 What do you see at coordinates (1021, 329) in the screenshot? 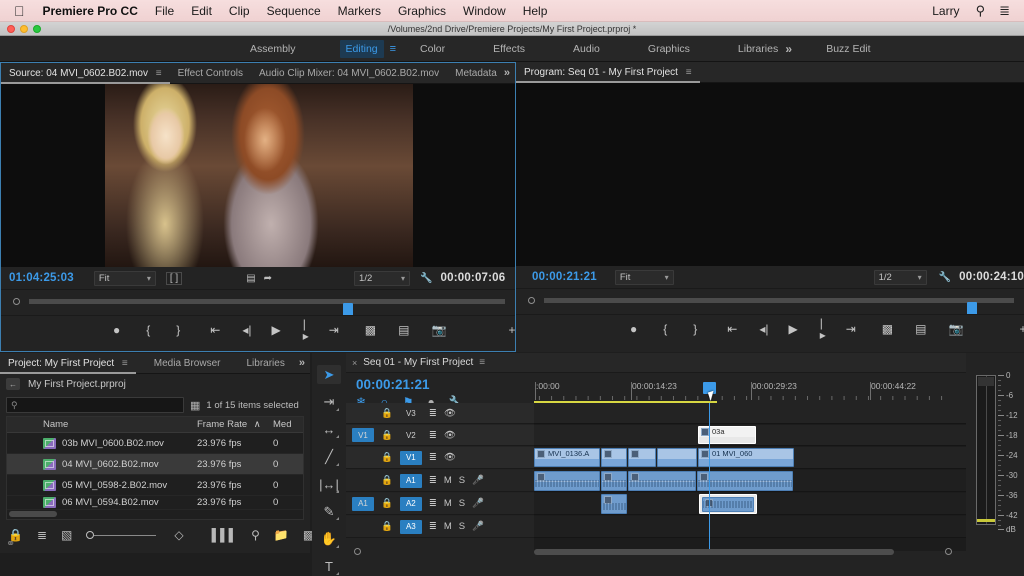
I see `button-editor-icon: +` at bounding box center [1021, 329].